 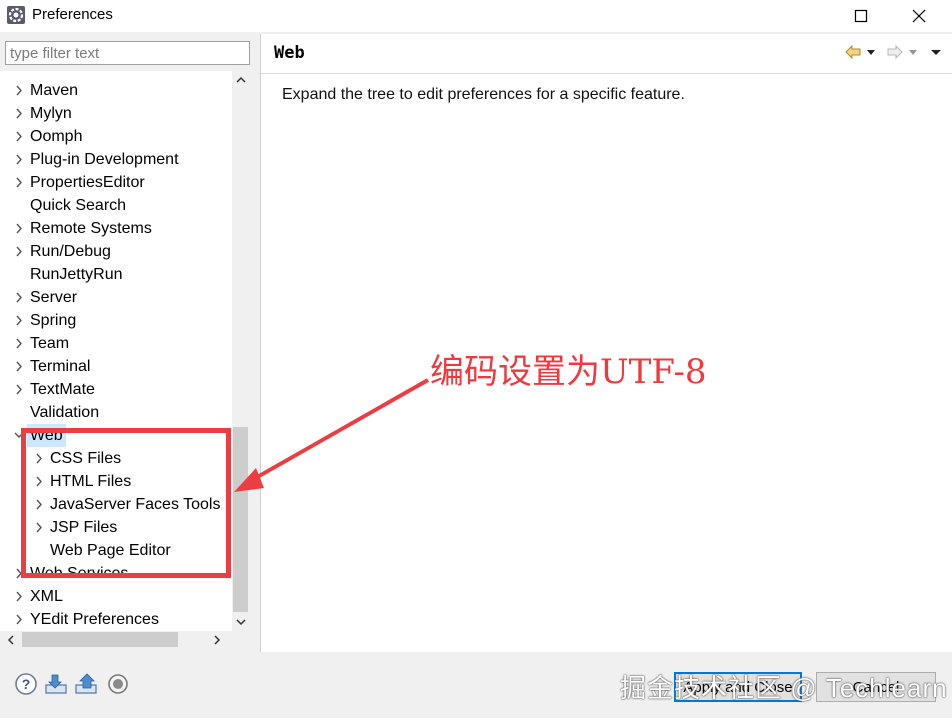 What do you see at coordinates (87, 182) in the screenshot?
I see `tree-item-label: PropertiesEditor` at bounding box center [87, 182].